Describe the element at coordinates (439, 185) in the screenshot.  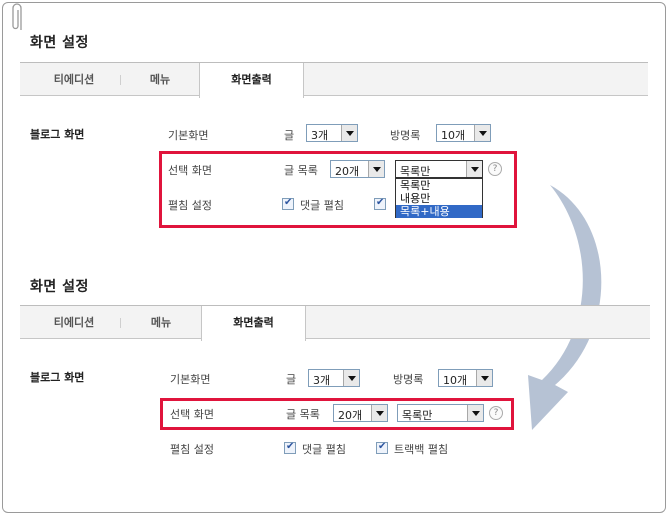
I see `dropdown-option-list-only: 목록만` at that location.